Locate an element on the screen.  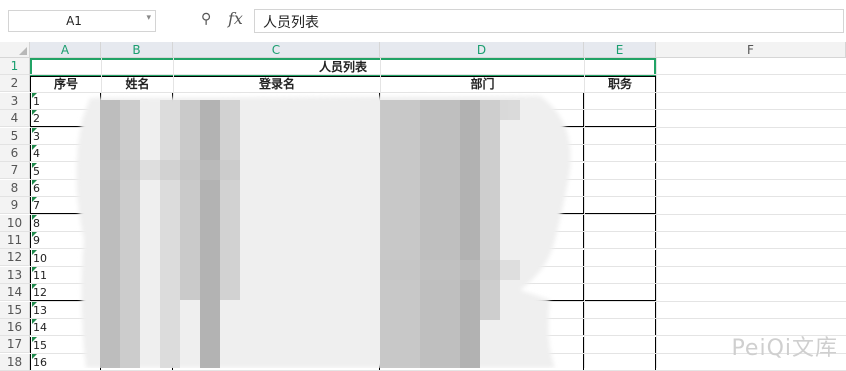
row-header-2: 2 is located at coordinates (15, 84).